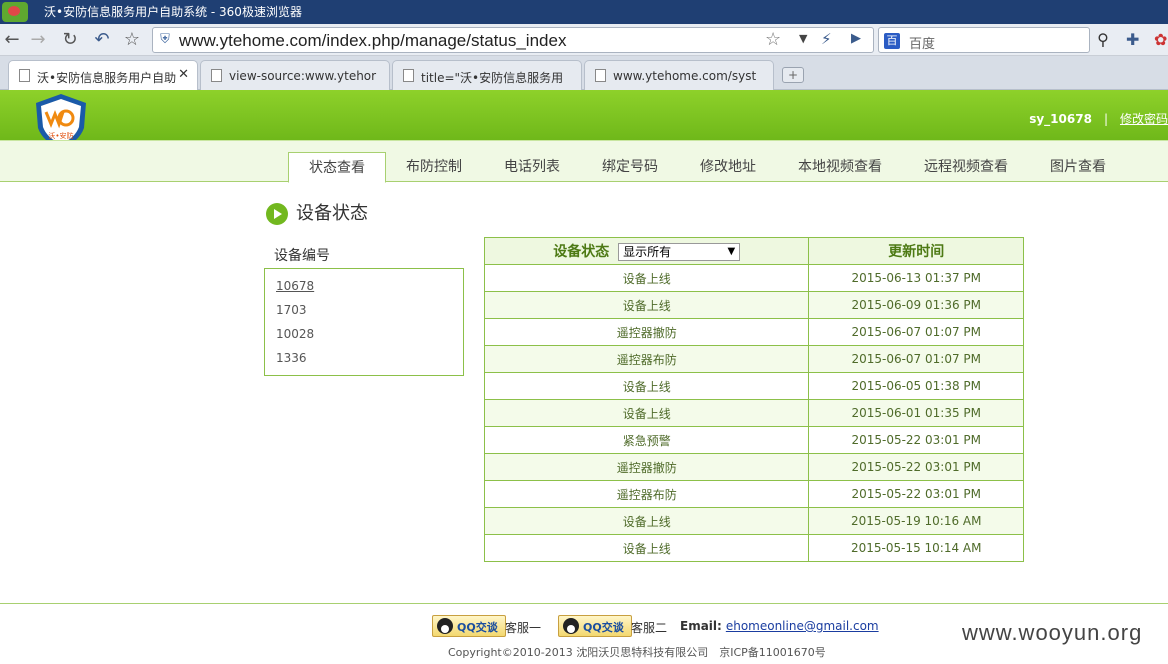 The width and height of the screenshot is (1168, 664). Describe the element at coordinates (107, 78) in the screenshot. I see `tab-label: 沃•安防信息服务用户自助` at that location.